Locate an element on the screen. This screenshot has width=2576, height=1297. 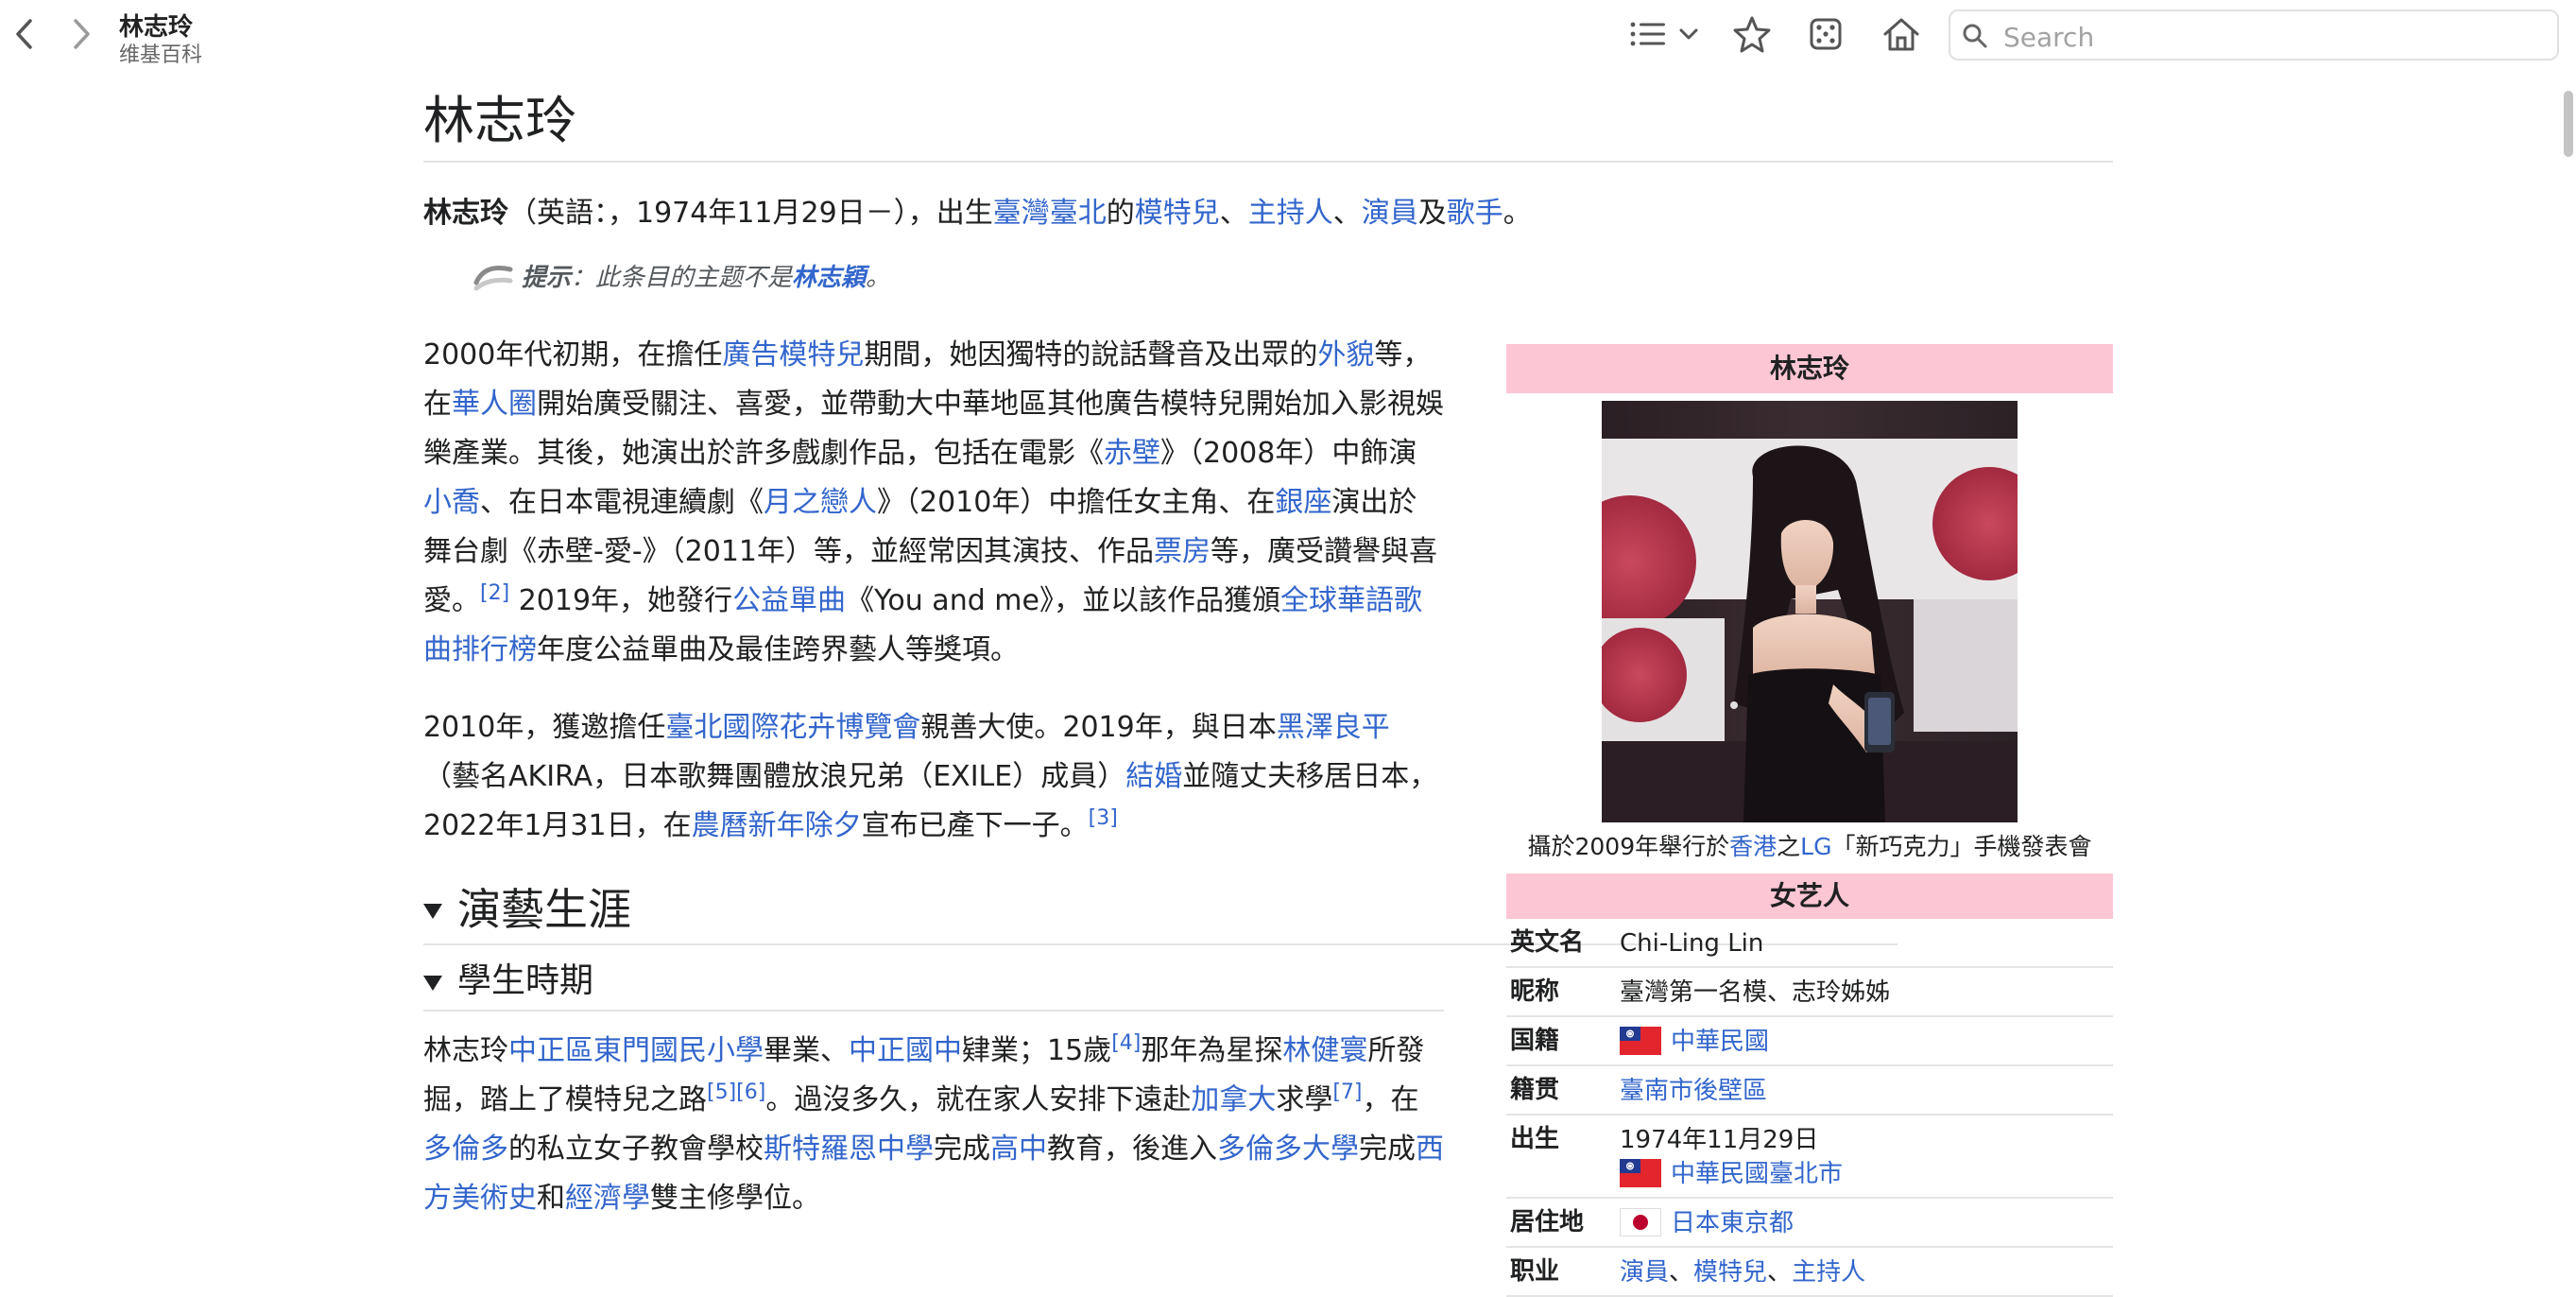
link-chinese-circle: 華人圈 is located at coordinates (494, 404).